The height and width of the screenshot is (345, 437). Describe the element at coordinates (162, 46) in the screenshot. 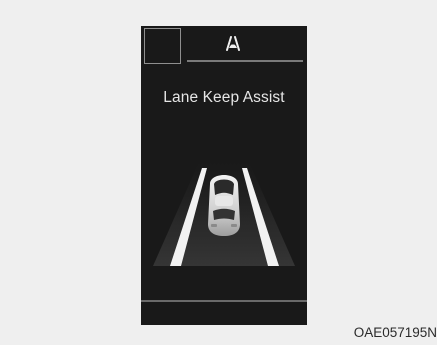

I see `status-placeholder-box` at that location.